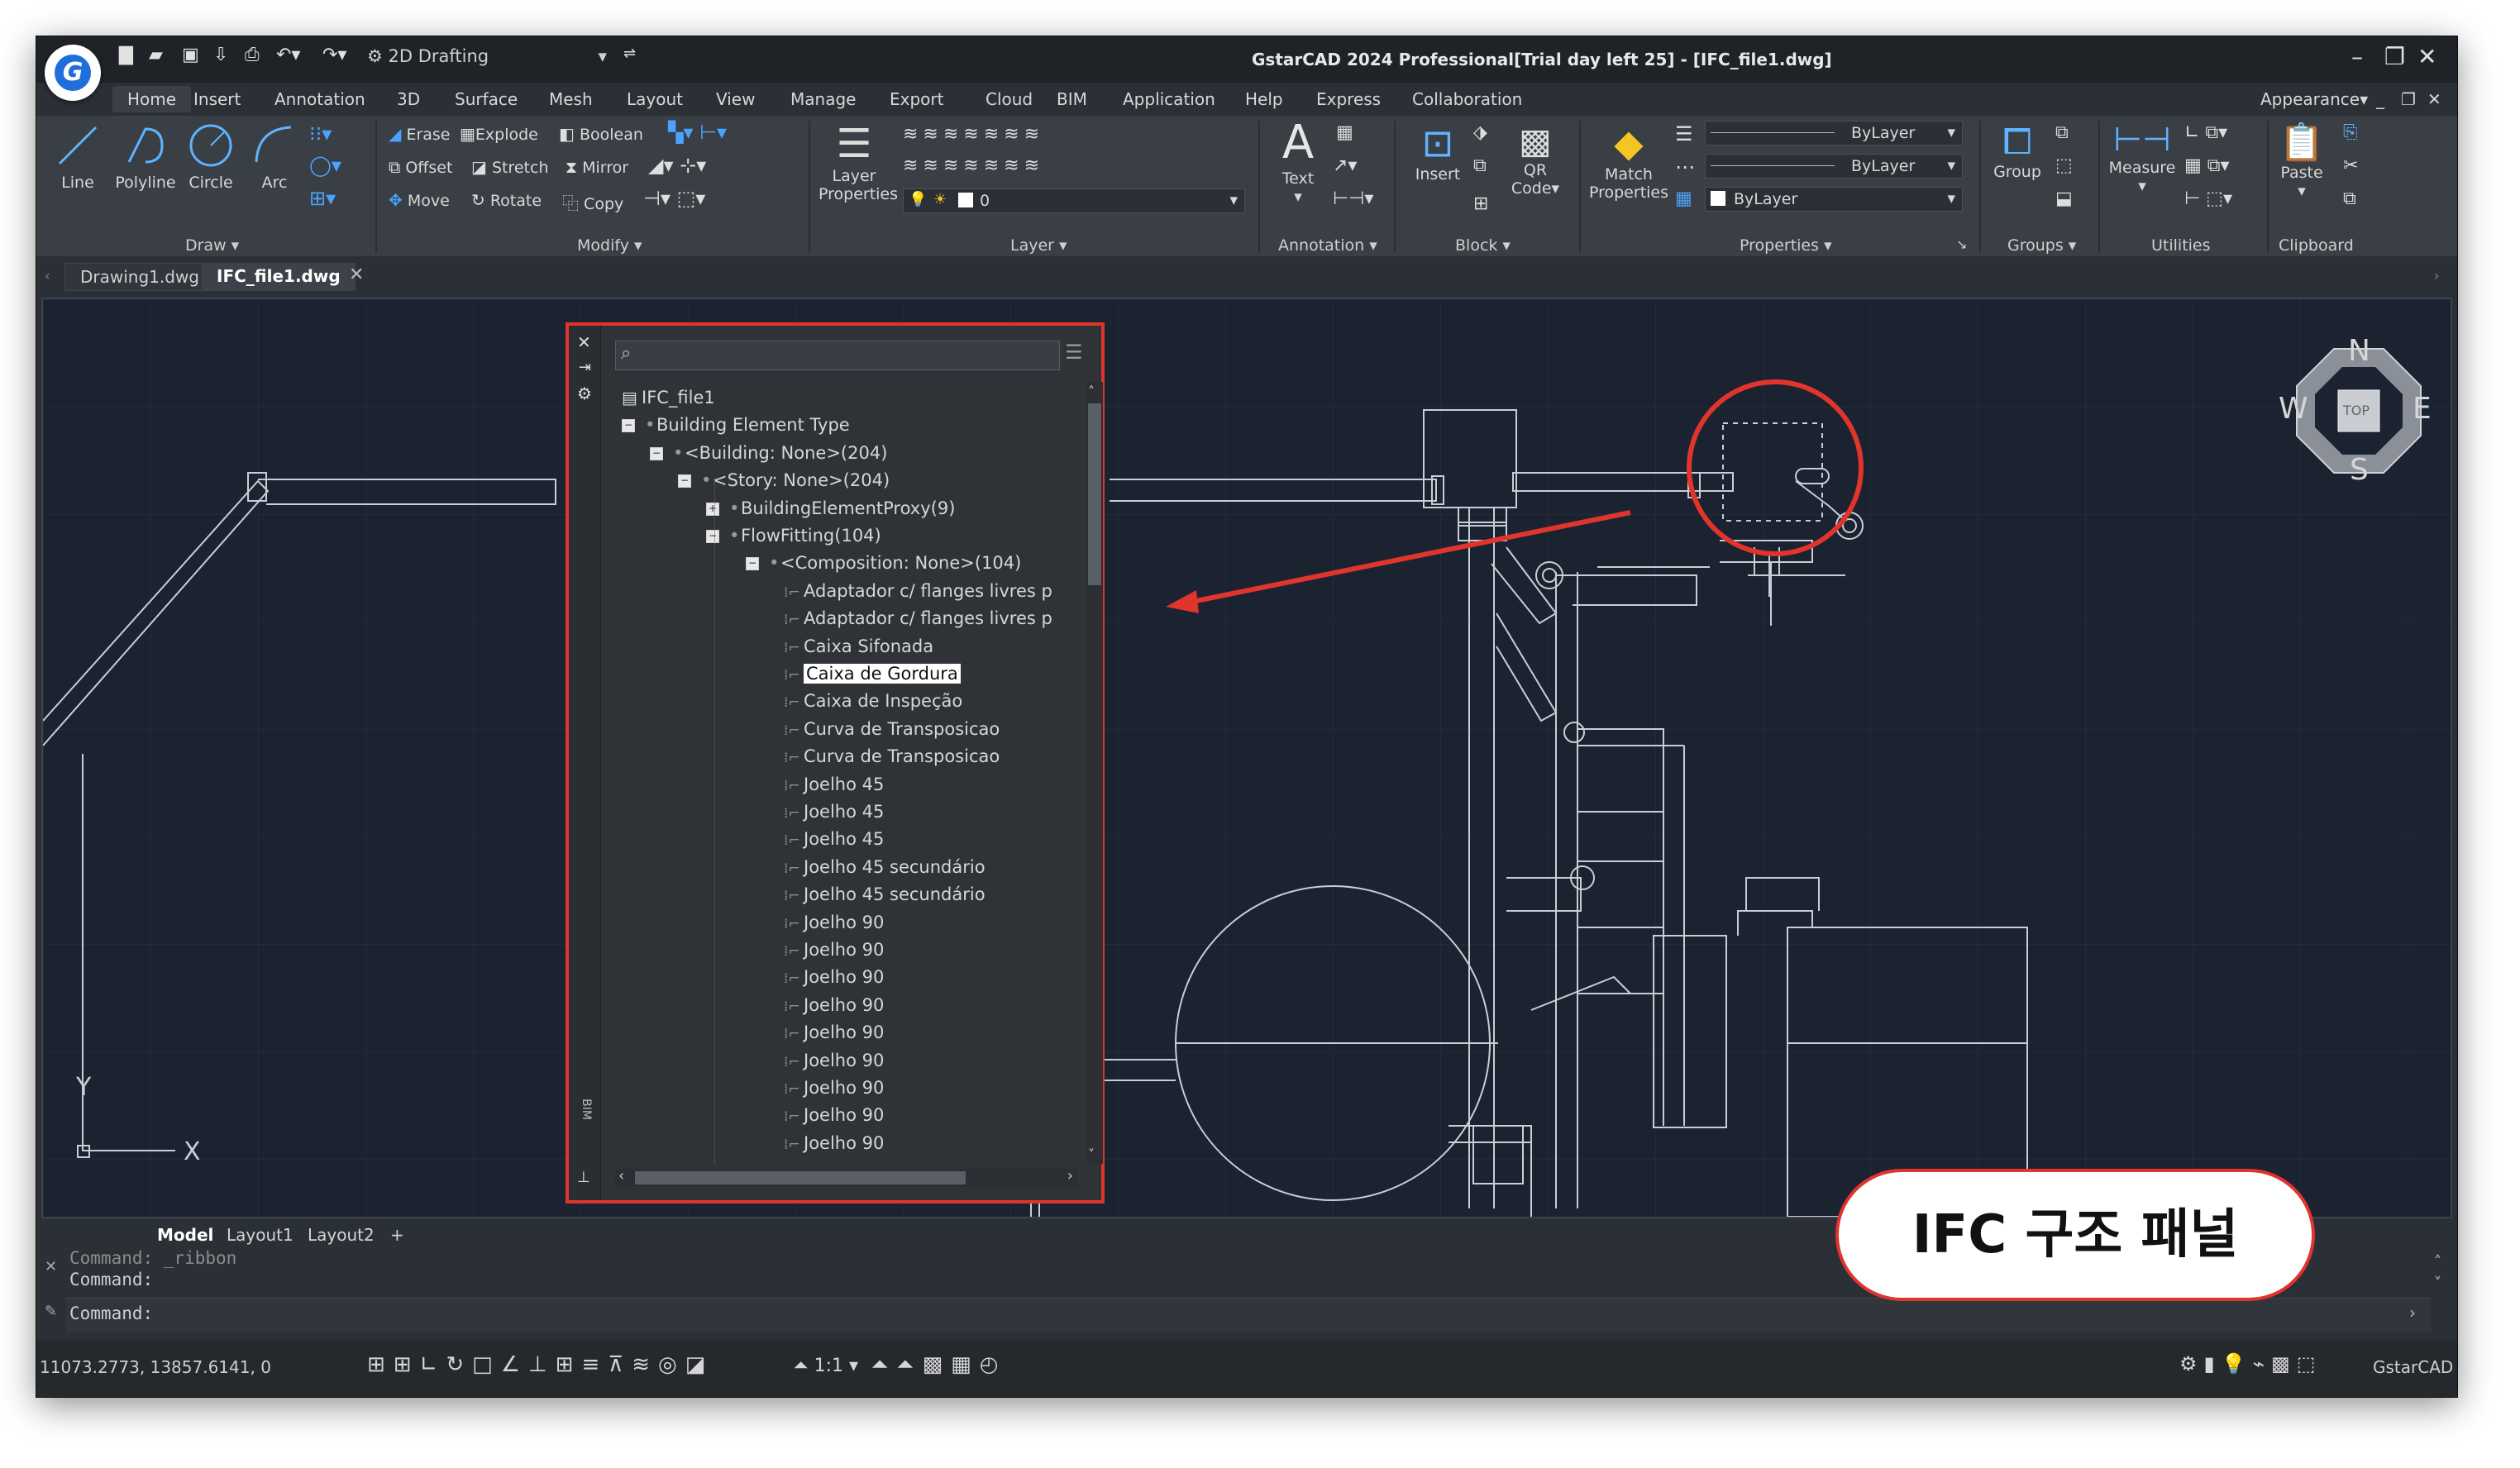  I want to click on open-file-icon: ▰, so click(156, 60).